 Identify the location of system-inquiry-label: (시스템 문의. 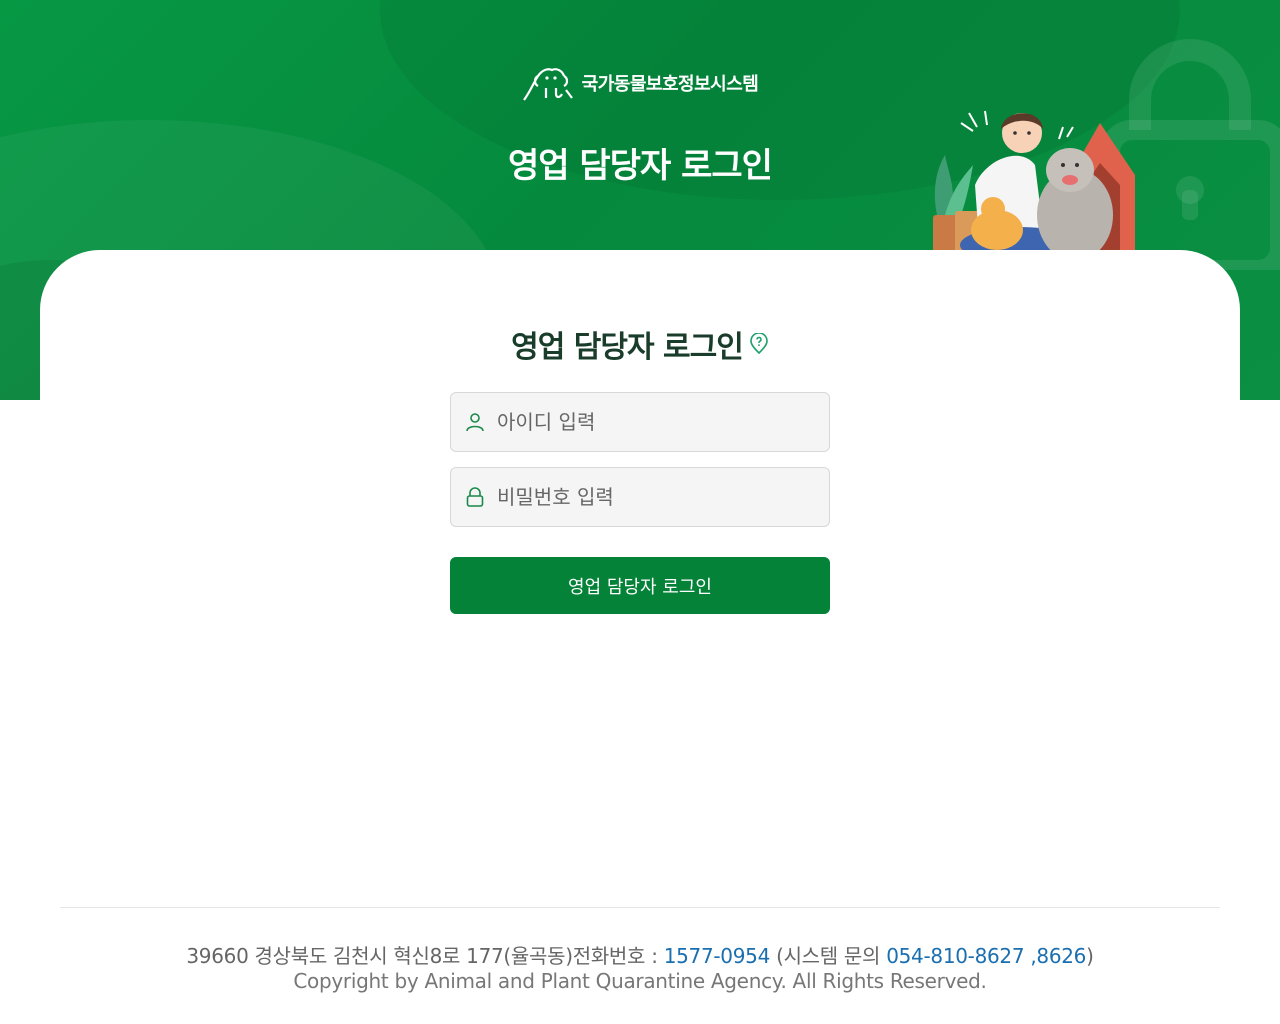
(828, 956).